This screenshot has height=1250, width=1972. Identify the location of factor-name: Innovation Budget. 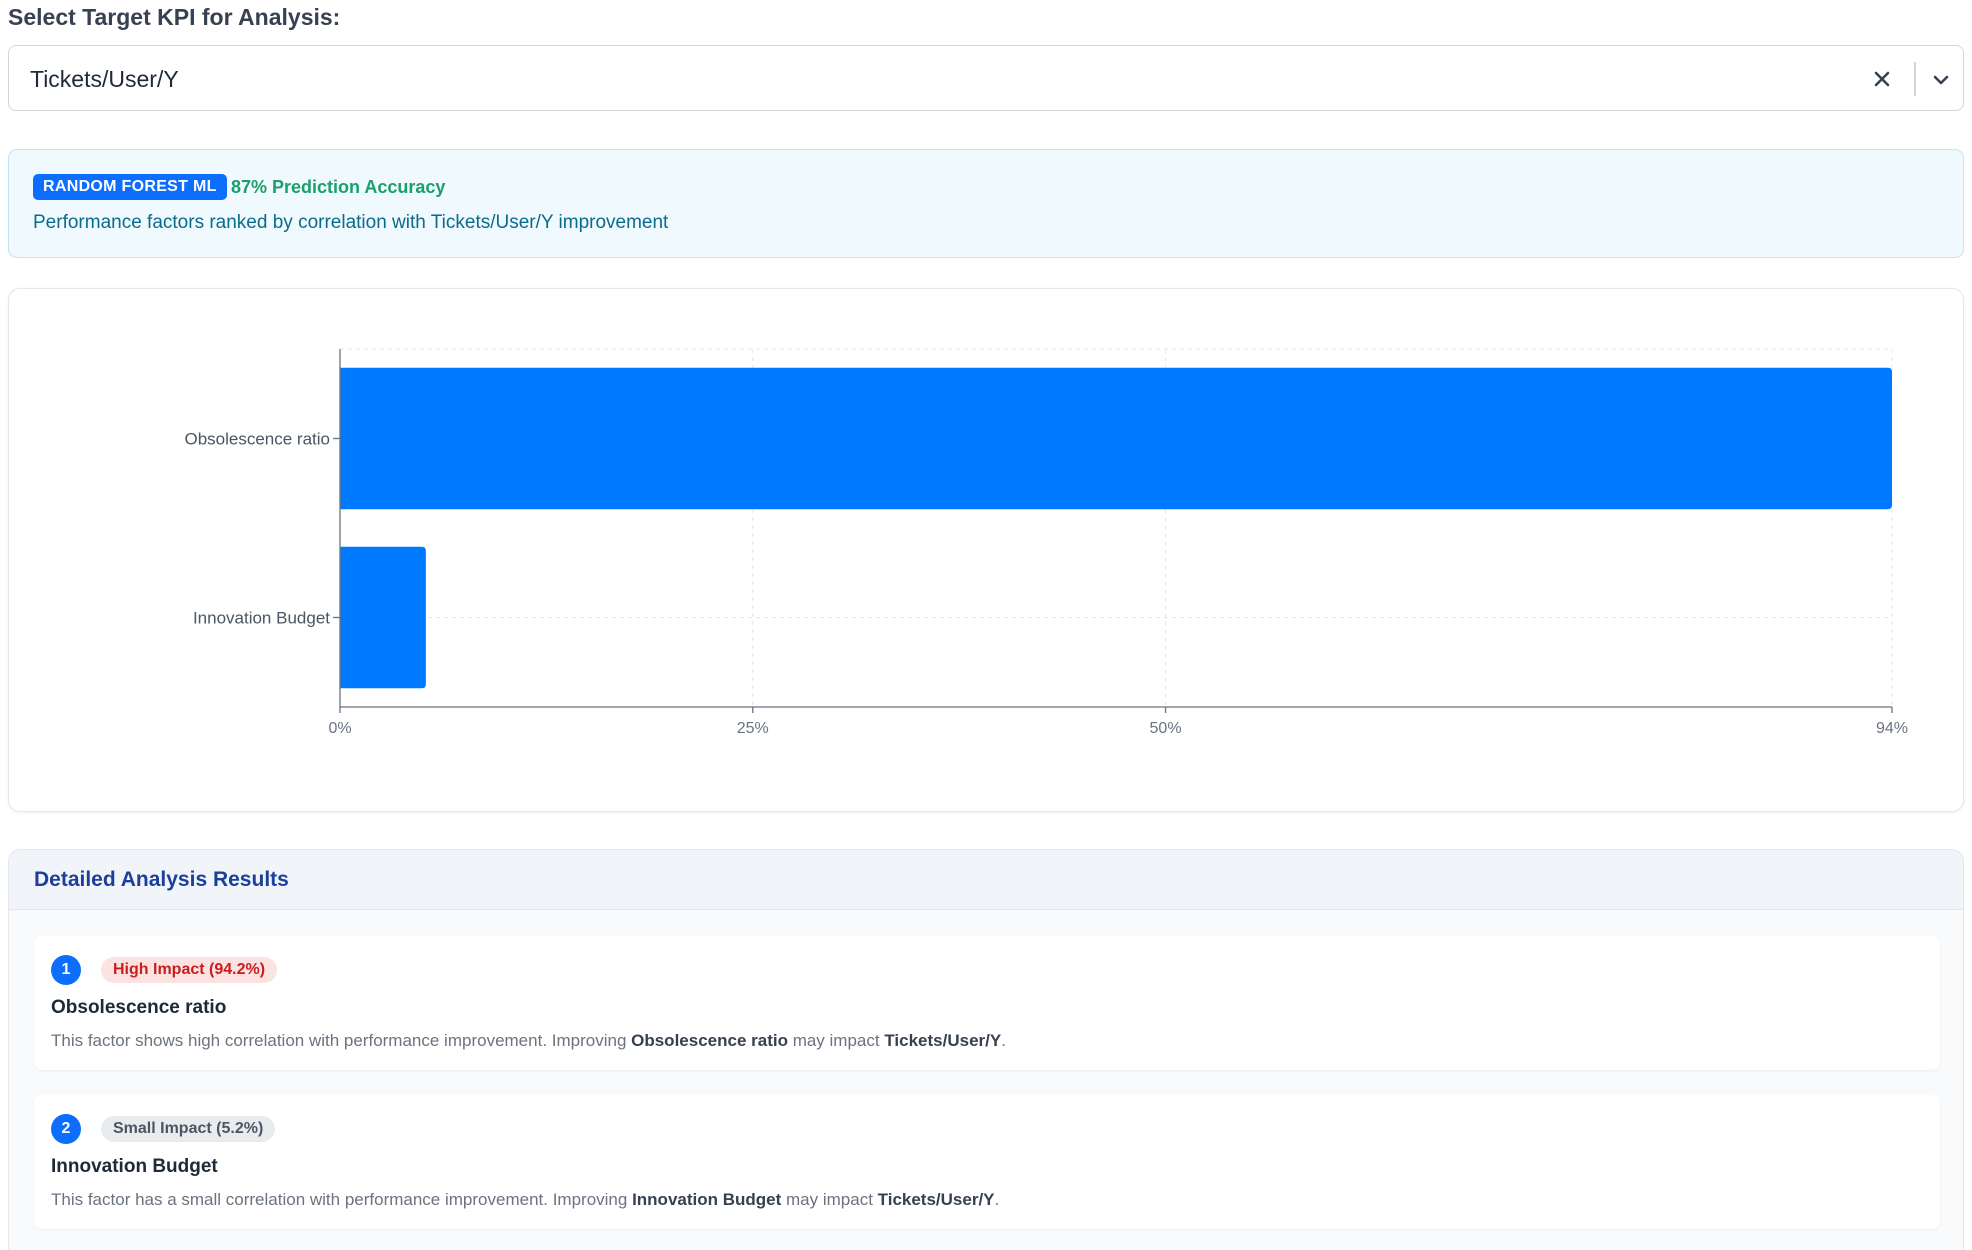
(134, 1166).